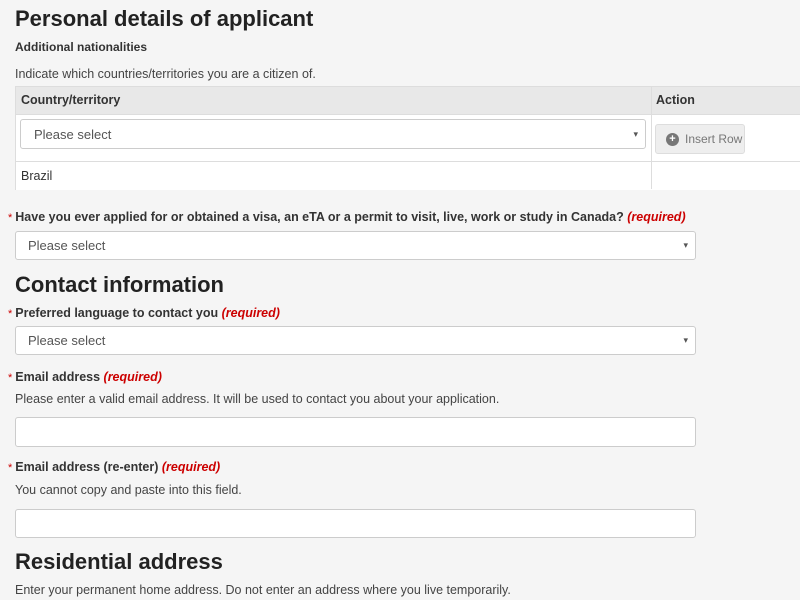 The width and height of the screenshot is (800, 600). What do you see at coordinates (119, 561) in the screenshot?
I see `section-title-residential-address: Residential address` at bounding box center [119, 561].